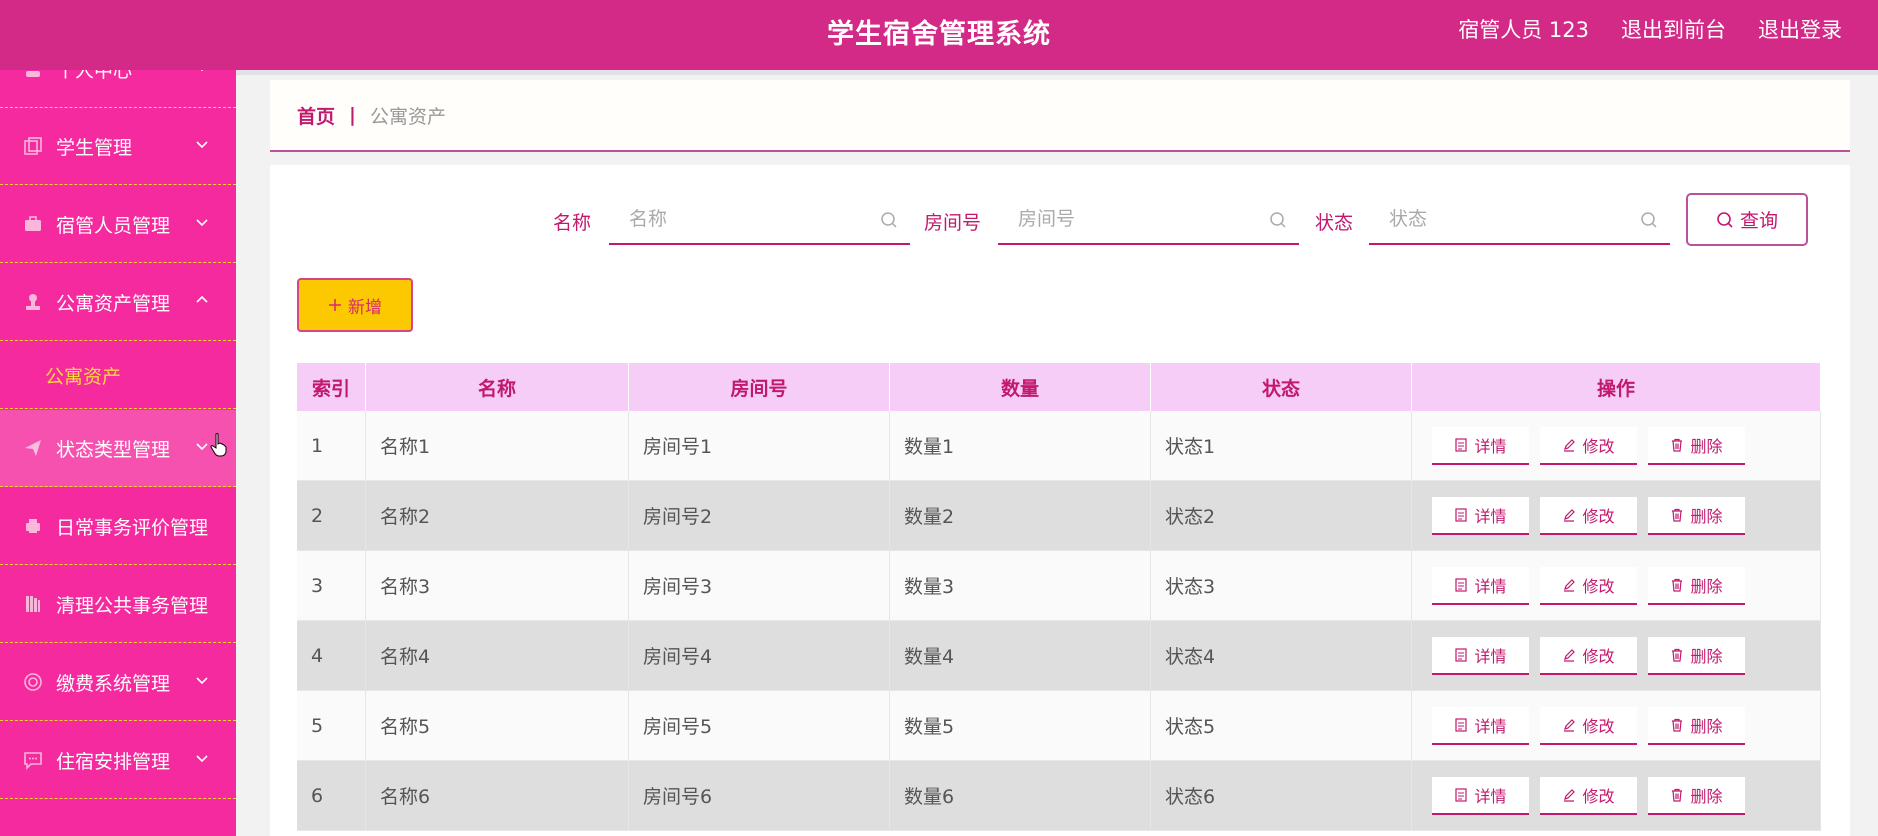 The width and height of the screenshot is (1878, 836). What do you see at coordinates (113, 761) in the screenshot?
I see `sidebar-item-label: 住宿安排管理` at bounding box center [113, 761].